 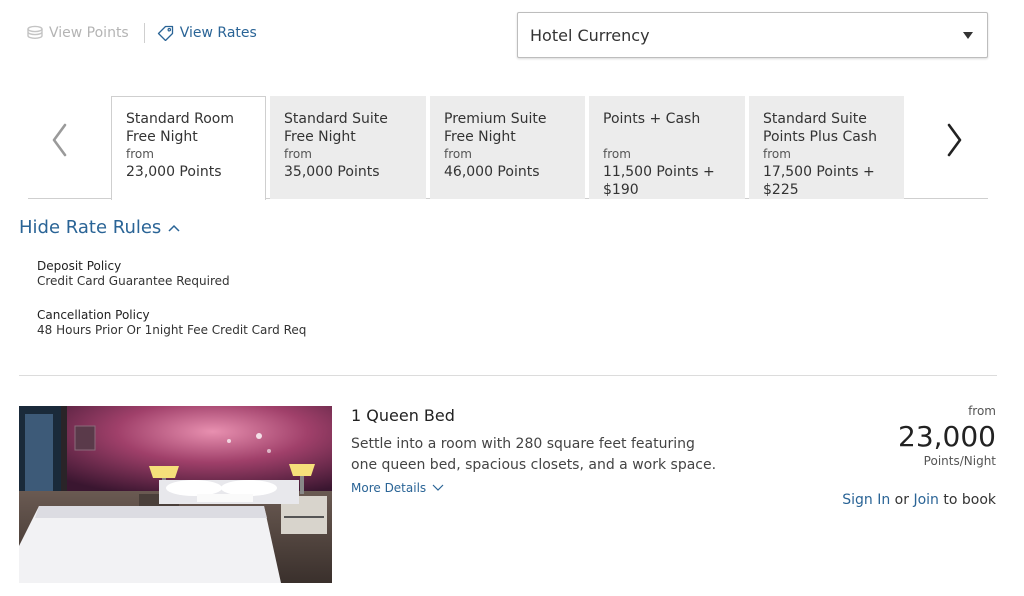 I want to click on rate-tab-cash: $190, so click(x=621, y=190).